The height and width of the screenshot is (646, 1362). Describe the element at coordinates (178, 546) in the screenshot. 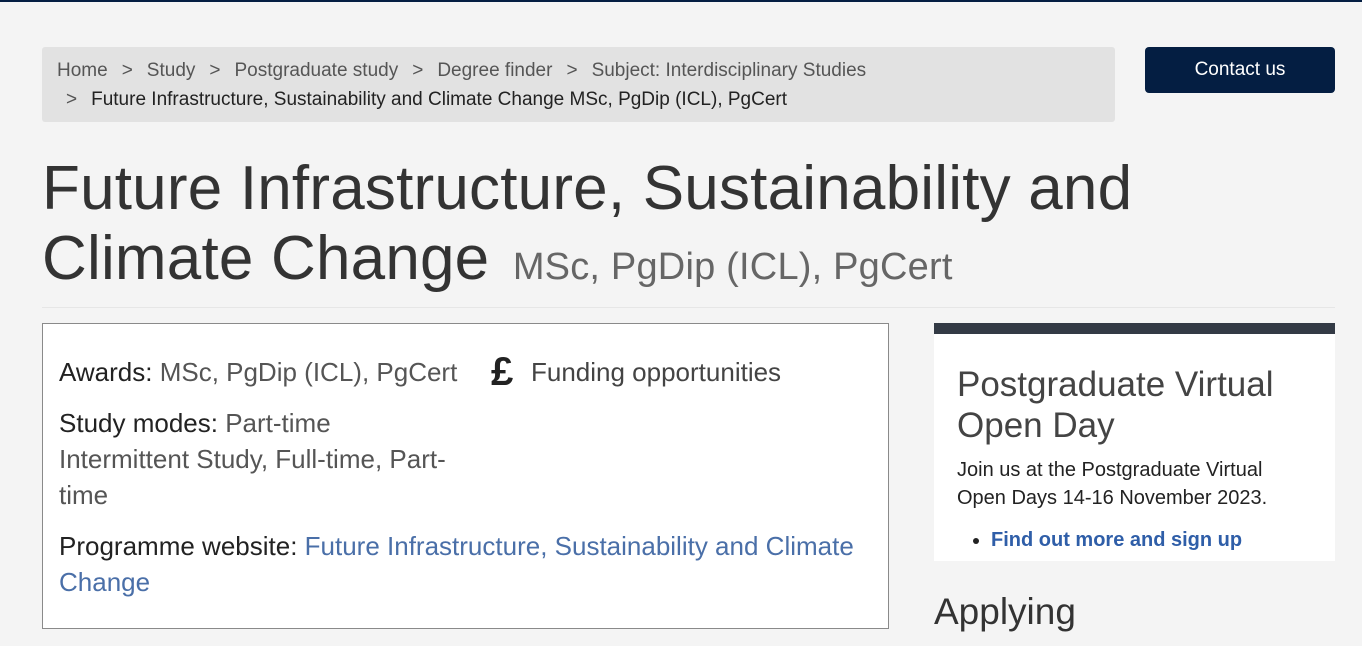

I see `programme-website-label: Programme website:` at that location.